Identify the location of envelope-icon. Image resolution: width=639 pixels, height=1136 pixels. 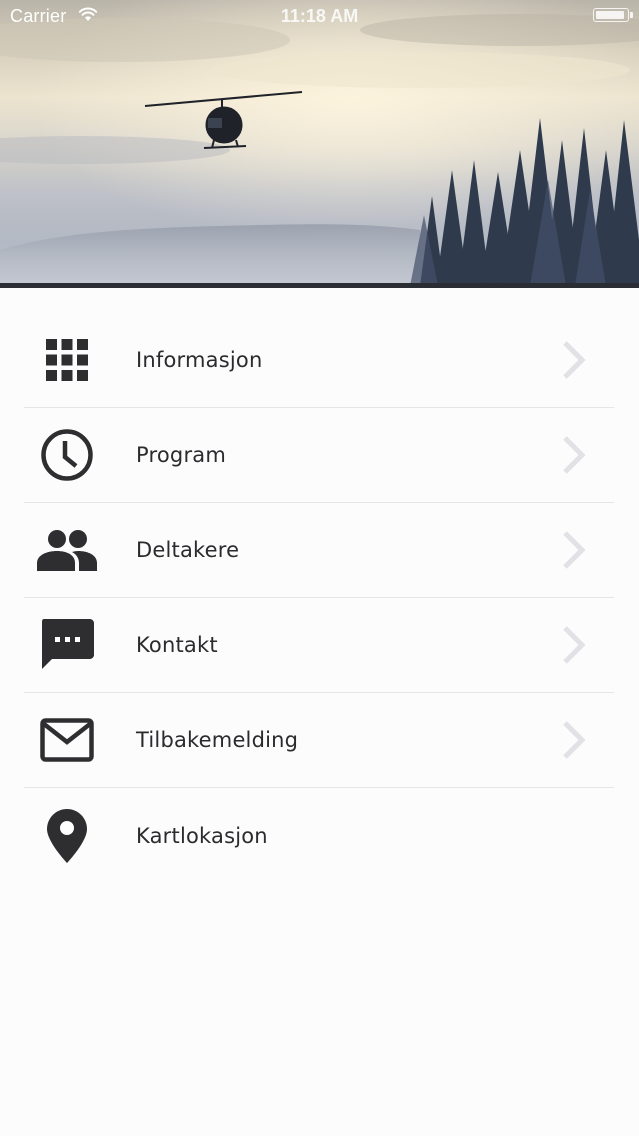
(67, 740).